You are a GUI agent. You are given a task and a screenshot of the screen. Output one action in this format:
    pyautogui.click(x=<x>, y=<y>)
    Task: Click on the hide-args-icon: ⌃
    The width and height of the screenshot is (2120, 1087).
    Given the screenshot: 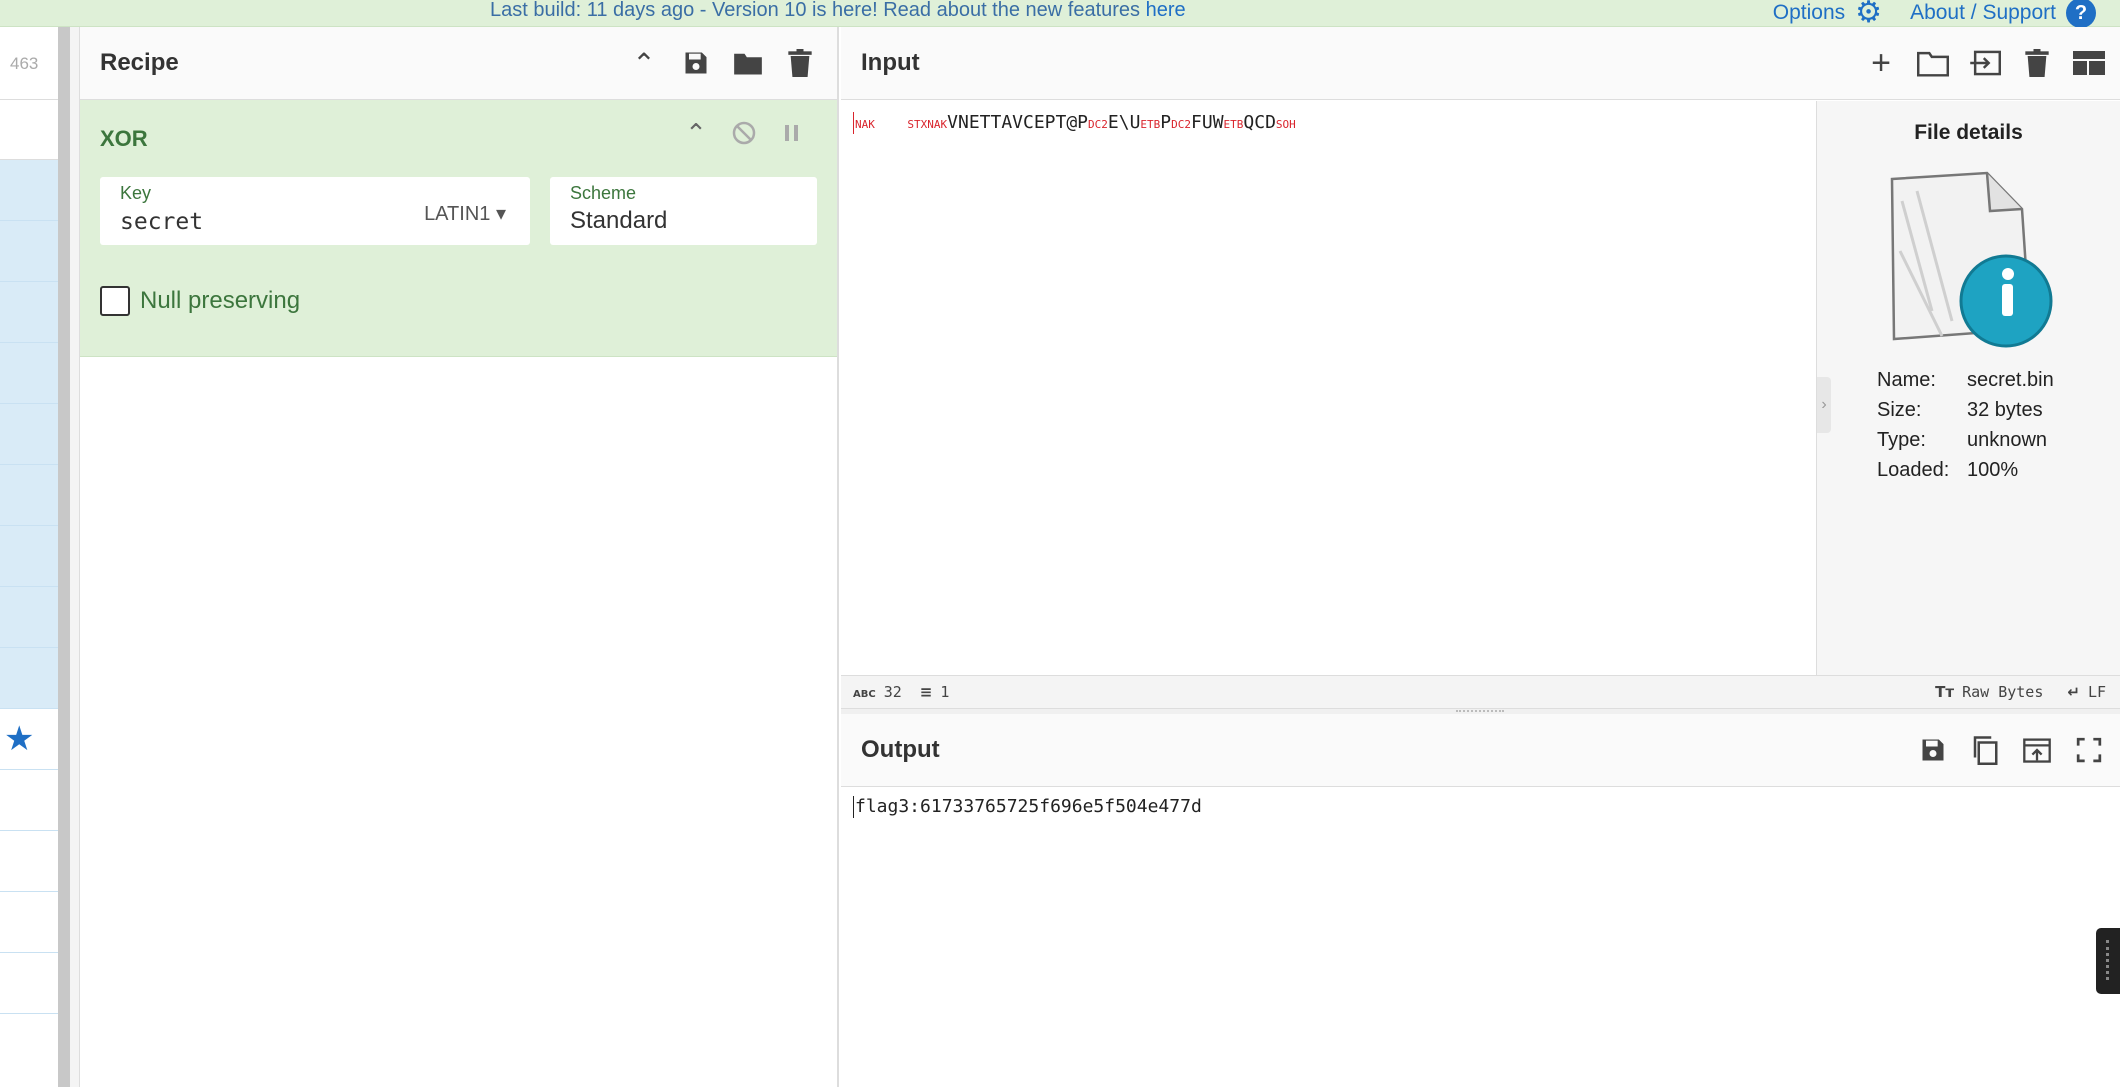 What is the action you would take?
    pyautogui.click(x=696, y=133)
    